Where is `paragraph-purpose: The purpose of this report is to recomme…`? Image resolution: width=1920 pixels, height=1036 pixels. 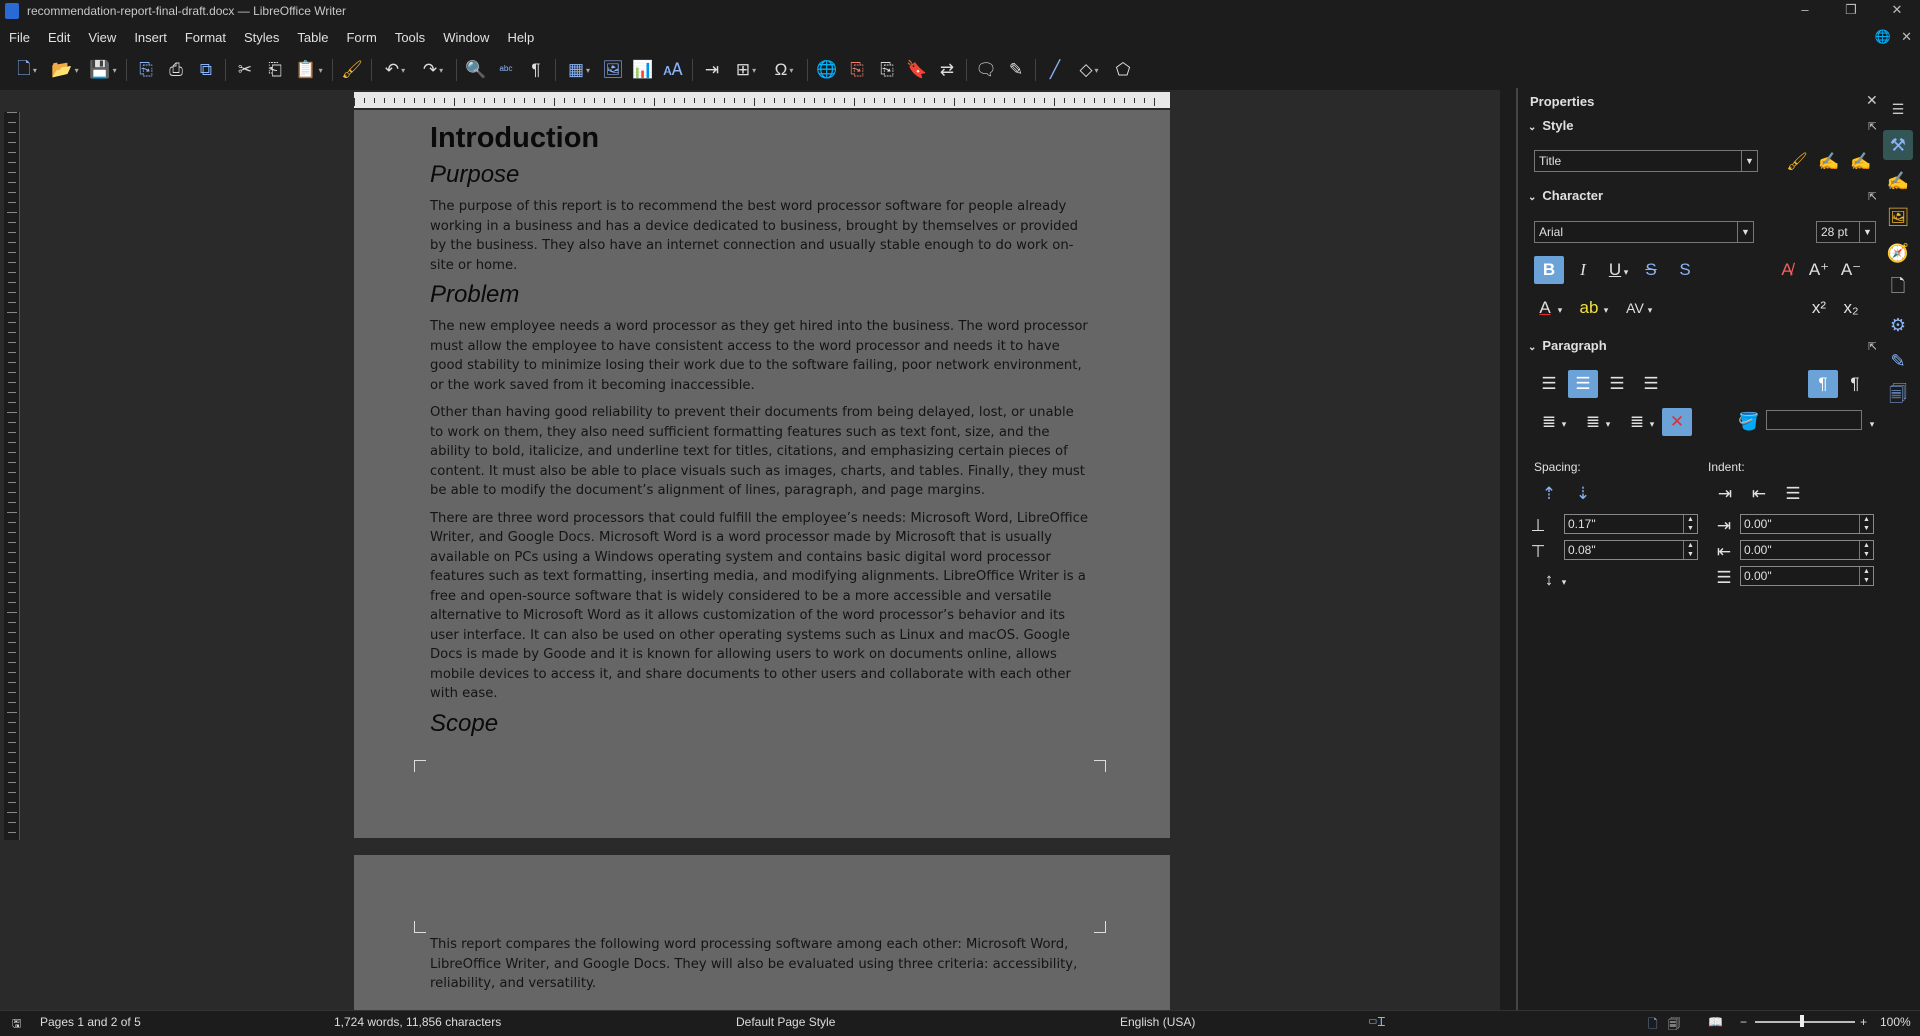
paragraph-purpose: The purpose of this report is to recomme… is located at coordinates (760, 236).